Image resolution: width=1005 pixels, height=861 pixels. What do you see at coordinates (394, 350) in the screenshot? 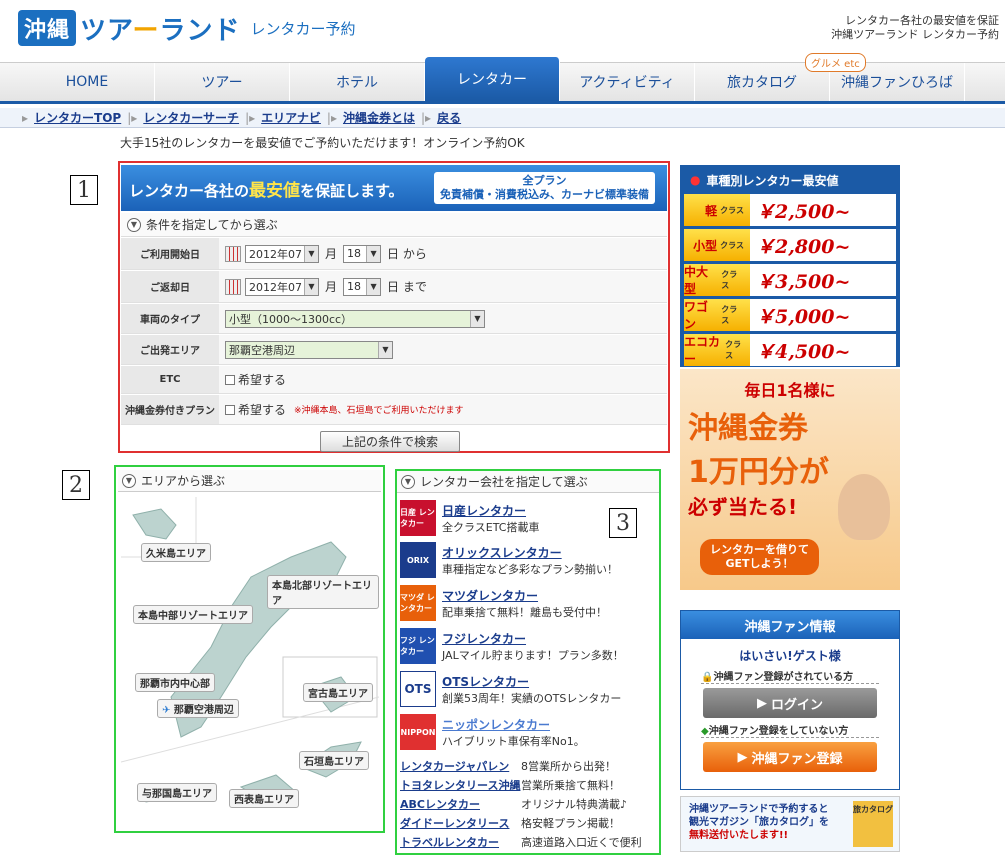
I see `departure-area-row: ご出発エリア 那覇空港周辺 ▼` at bounding box center [394, 350].